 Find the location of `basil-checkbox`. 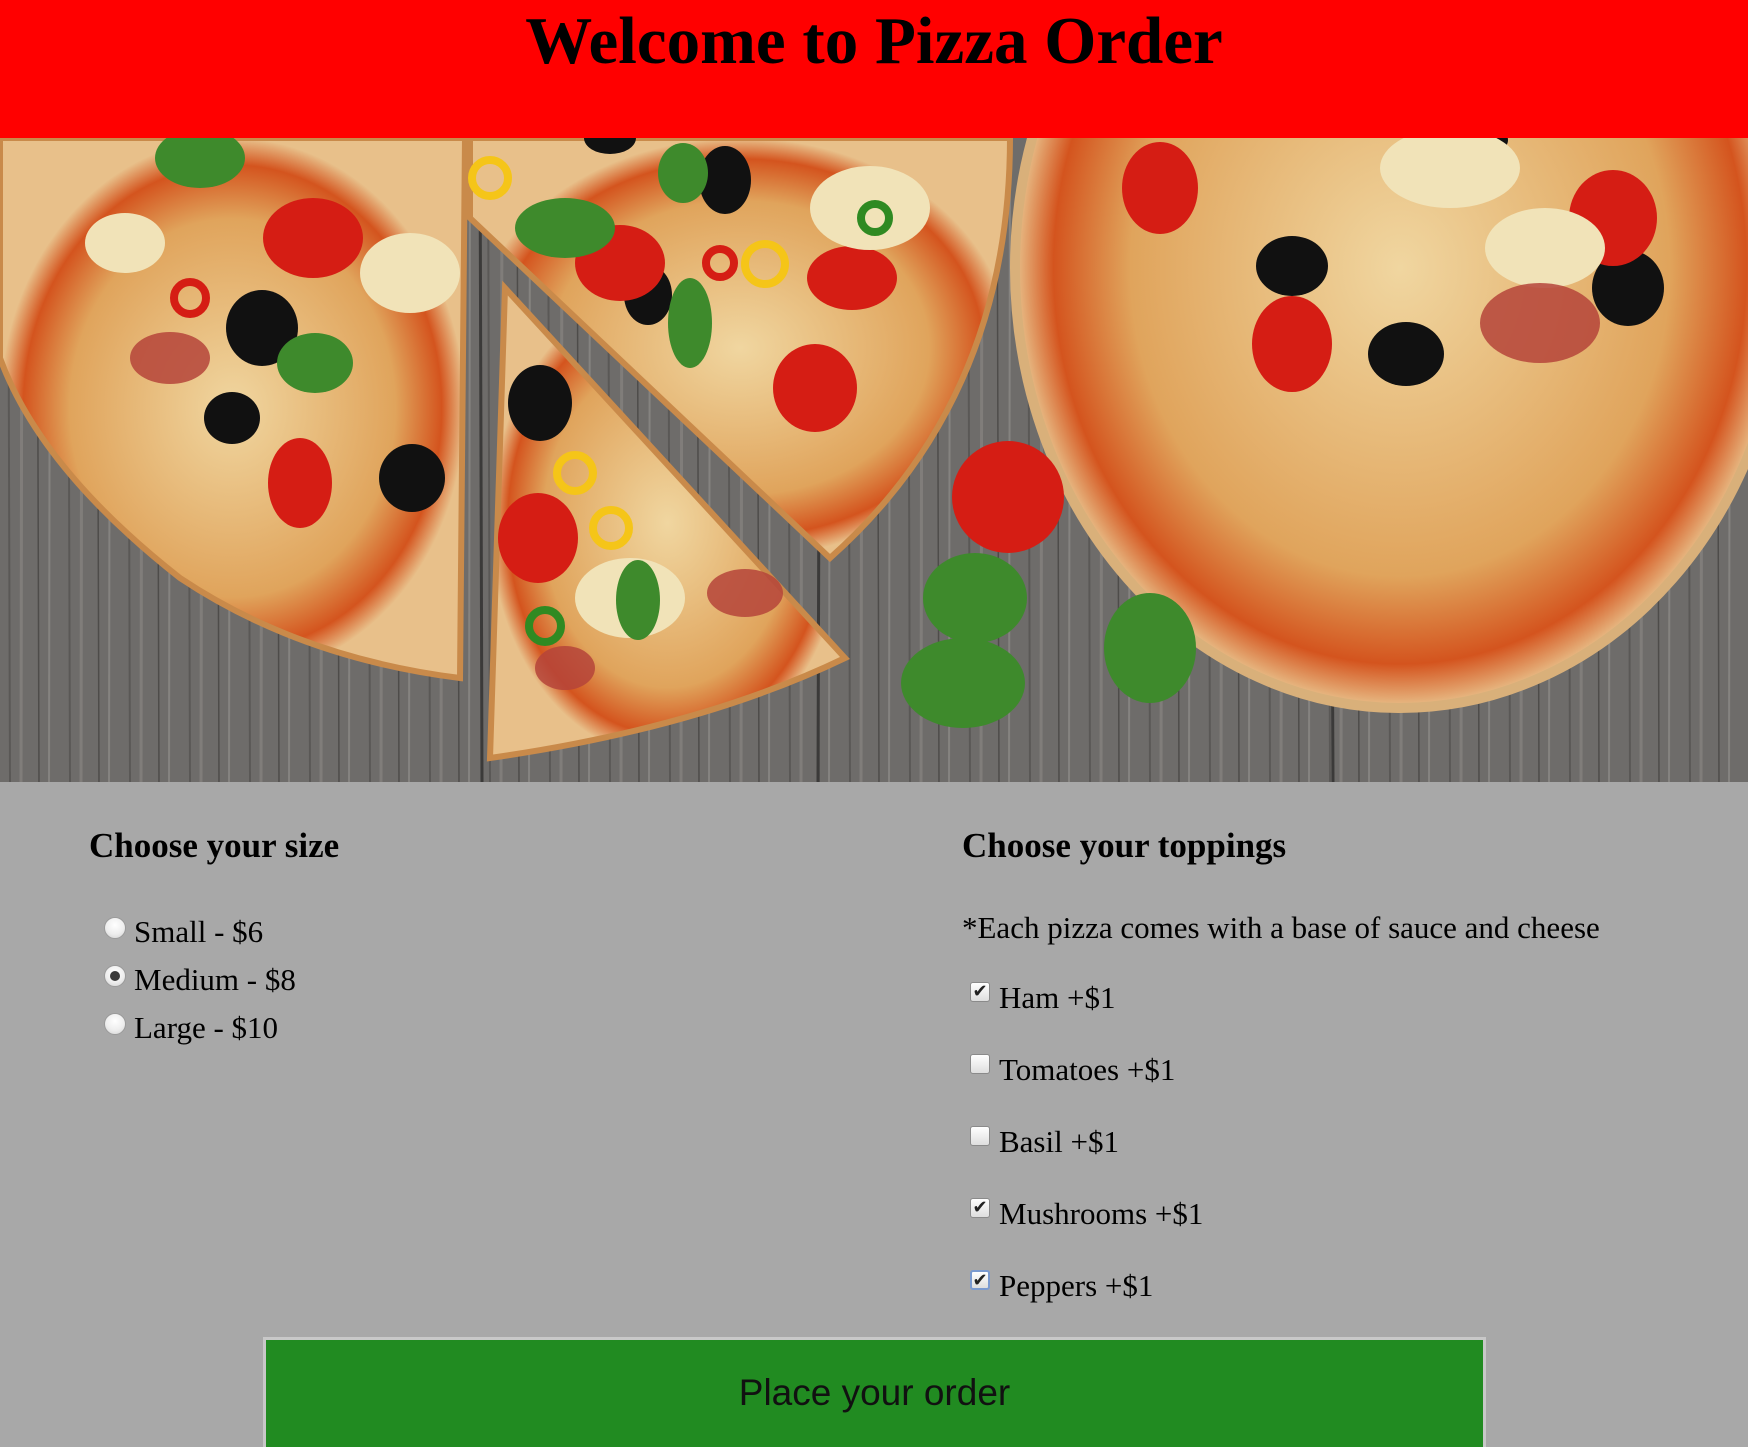

basil-checkbox is located at coordinates (980, 1136).